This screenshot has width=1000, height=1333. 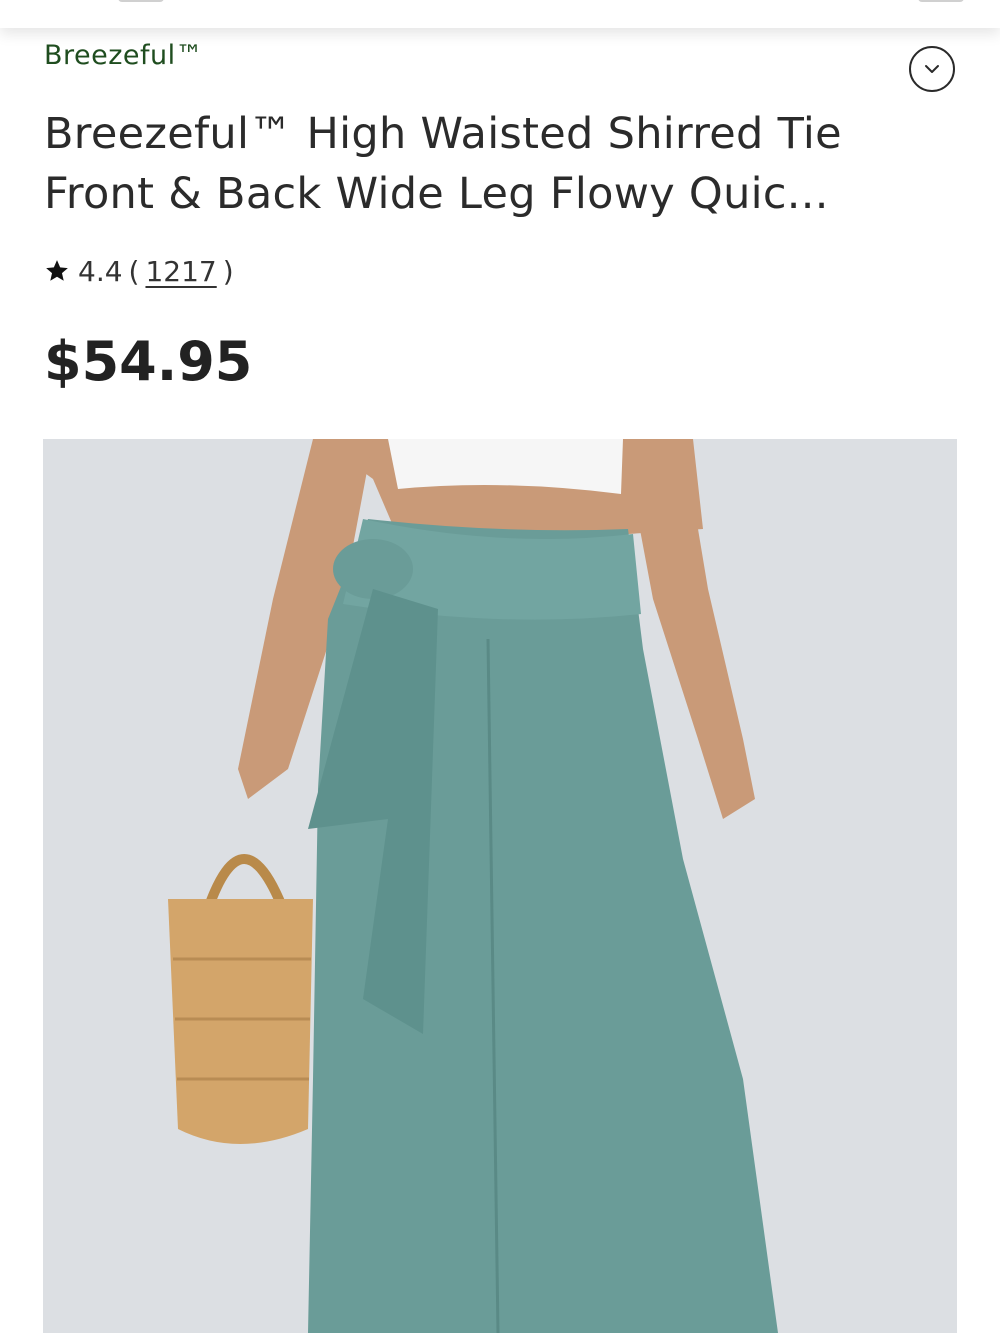 What do you see at coordinates (123, 55) in the screenshot?
I see `brand-name: Breezeful™` at bounding box center [123, 55].